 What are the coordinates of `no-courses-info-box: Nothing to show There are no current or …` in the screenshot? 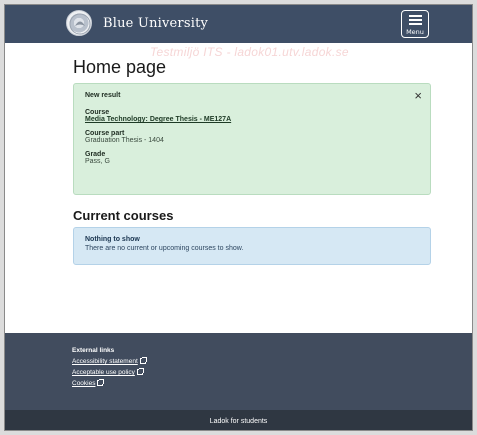 It's located at (252, 246).